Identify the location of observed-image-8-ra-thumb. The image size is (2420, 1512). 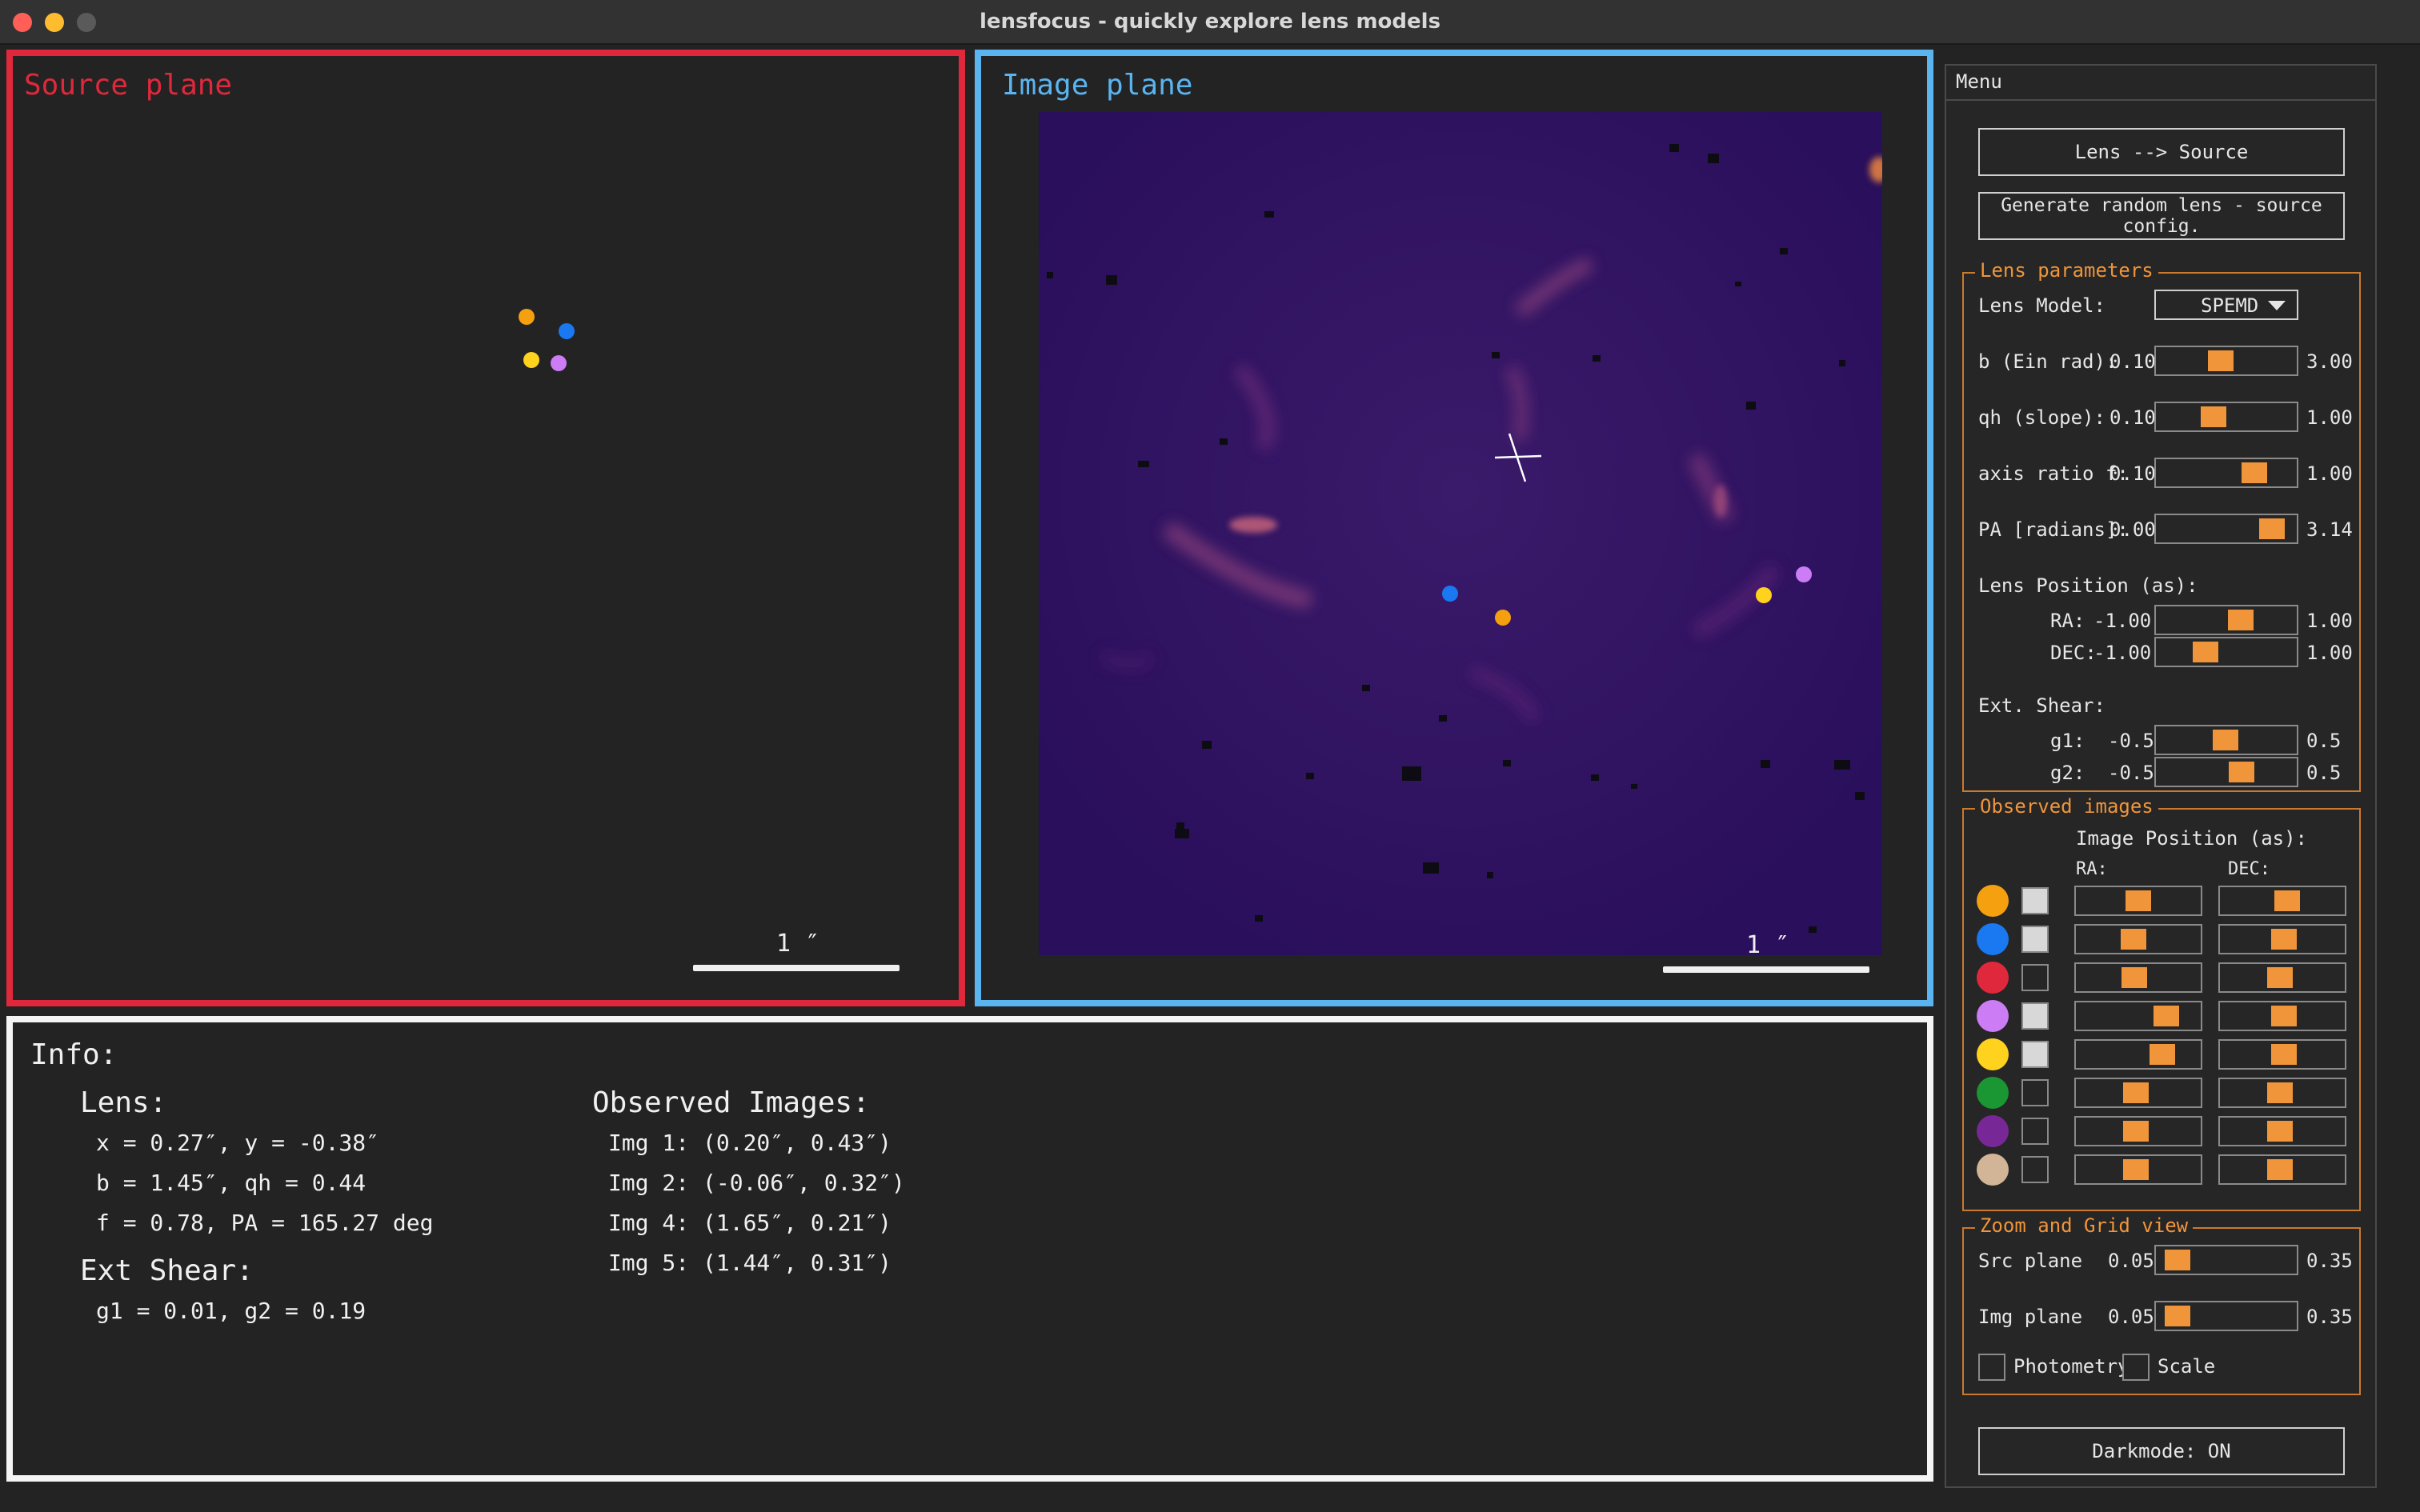
(2135, 1169).